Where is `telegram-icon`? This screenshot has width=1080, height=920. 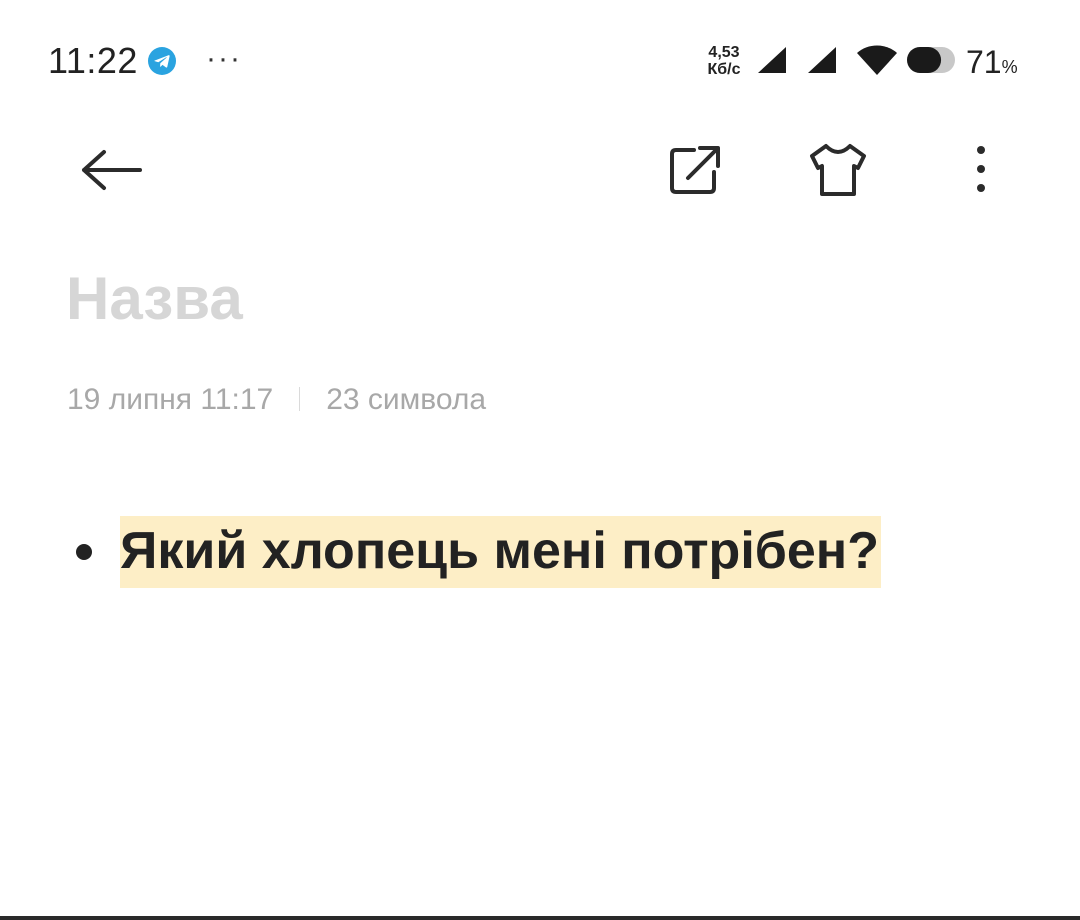
telegram-icon is located at coordinates (162, 61).